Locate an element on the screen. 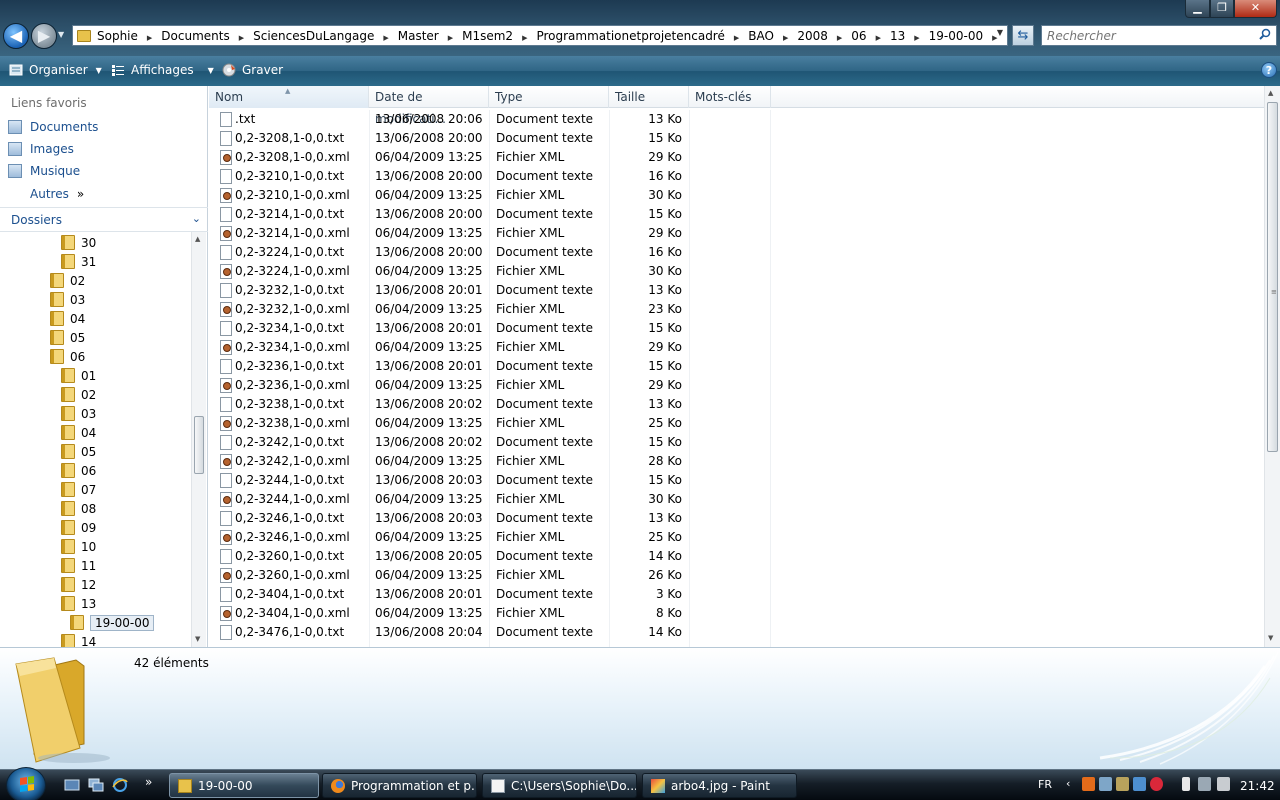 This screenshot has width=1280, height=800. back-button: ◀ is located at coordinates (16, 36).